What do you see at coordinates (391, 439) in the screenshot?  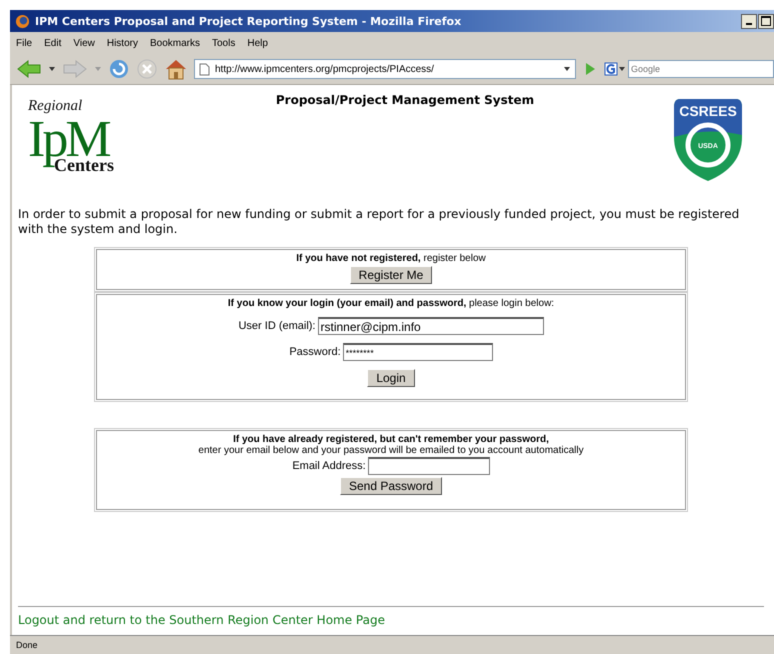 I see `forgot-title: If you have already registered, but can't remember your password,` at bounding box center [391, 439].